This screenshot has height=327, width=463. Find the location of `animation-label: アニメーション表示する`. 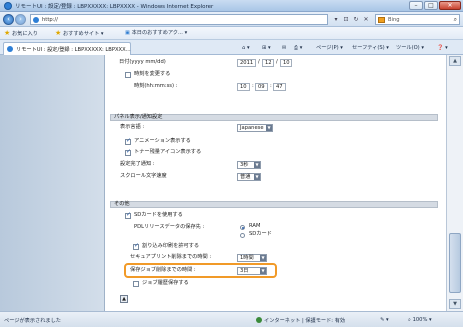

animation-label: アニメーション表示する is located at coordinates (162, 141).